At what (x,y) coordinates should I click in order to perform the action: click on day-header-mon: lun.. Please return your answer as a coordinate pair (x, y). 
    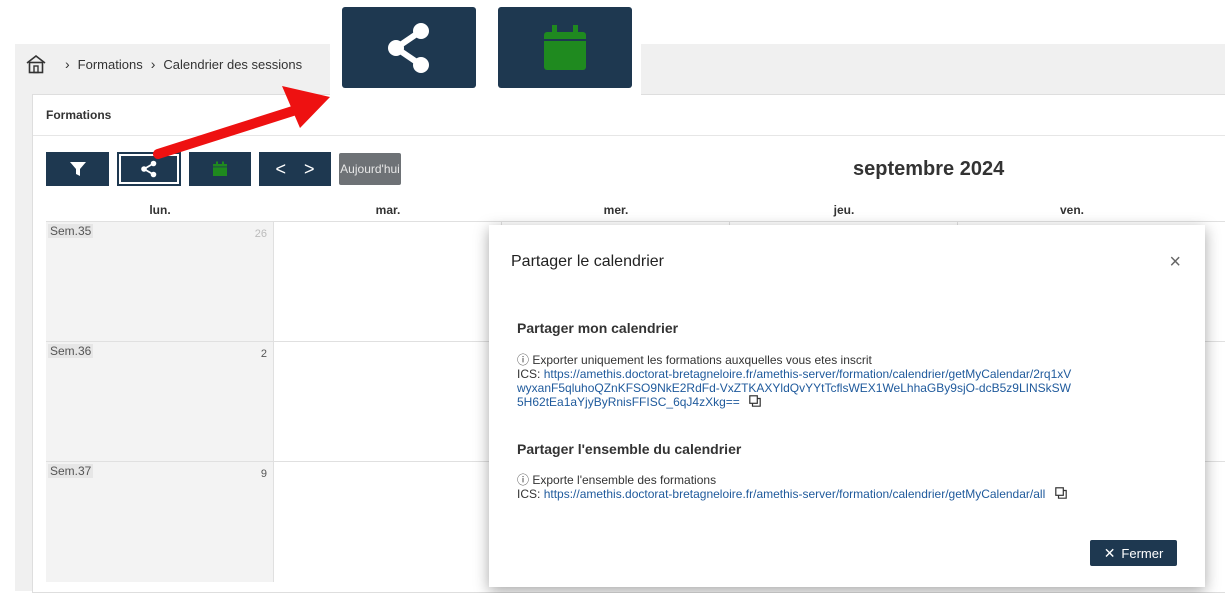
    Looking at the image, I should click on (160, 210).